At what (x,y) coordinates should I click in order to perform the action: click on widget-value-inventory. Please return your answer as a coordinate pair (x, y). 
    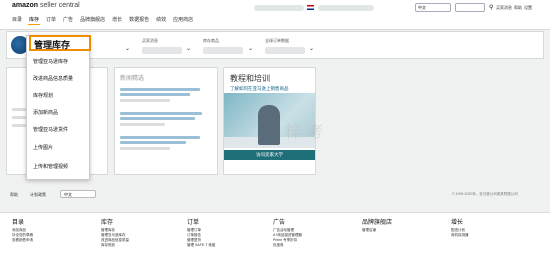
    Looking at the image, I should click on (223, 50).